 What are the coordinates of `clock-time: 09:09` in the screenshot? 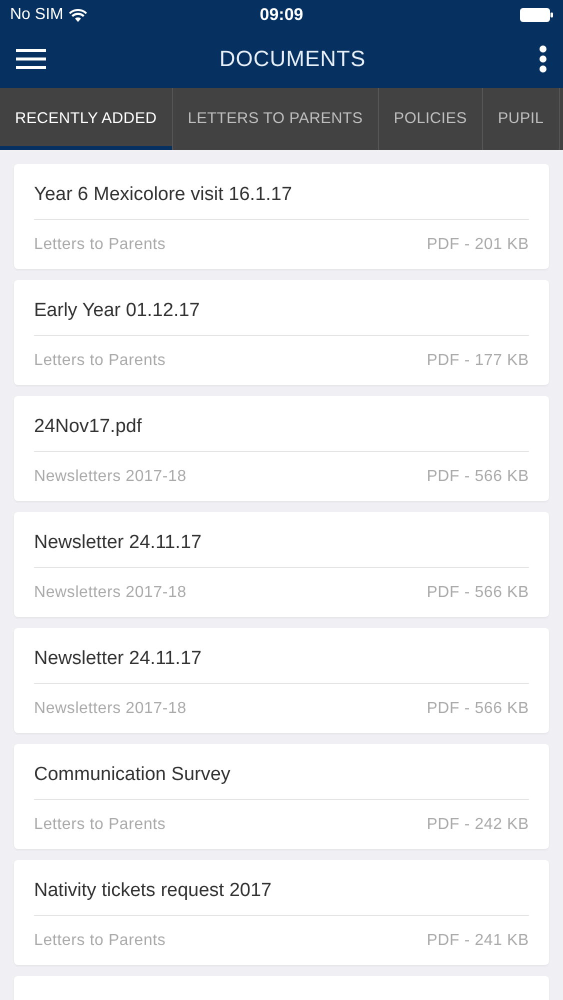 It's located at (282, 15).